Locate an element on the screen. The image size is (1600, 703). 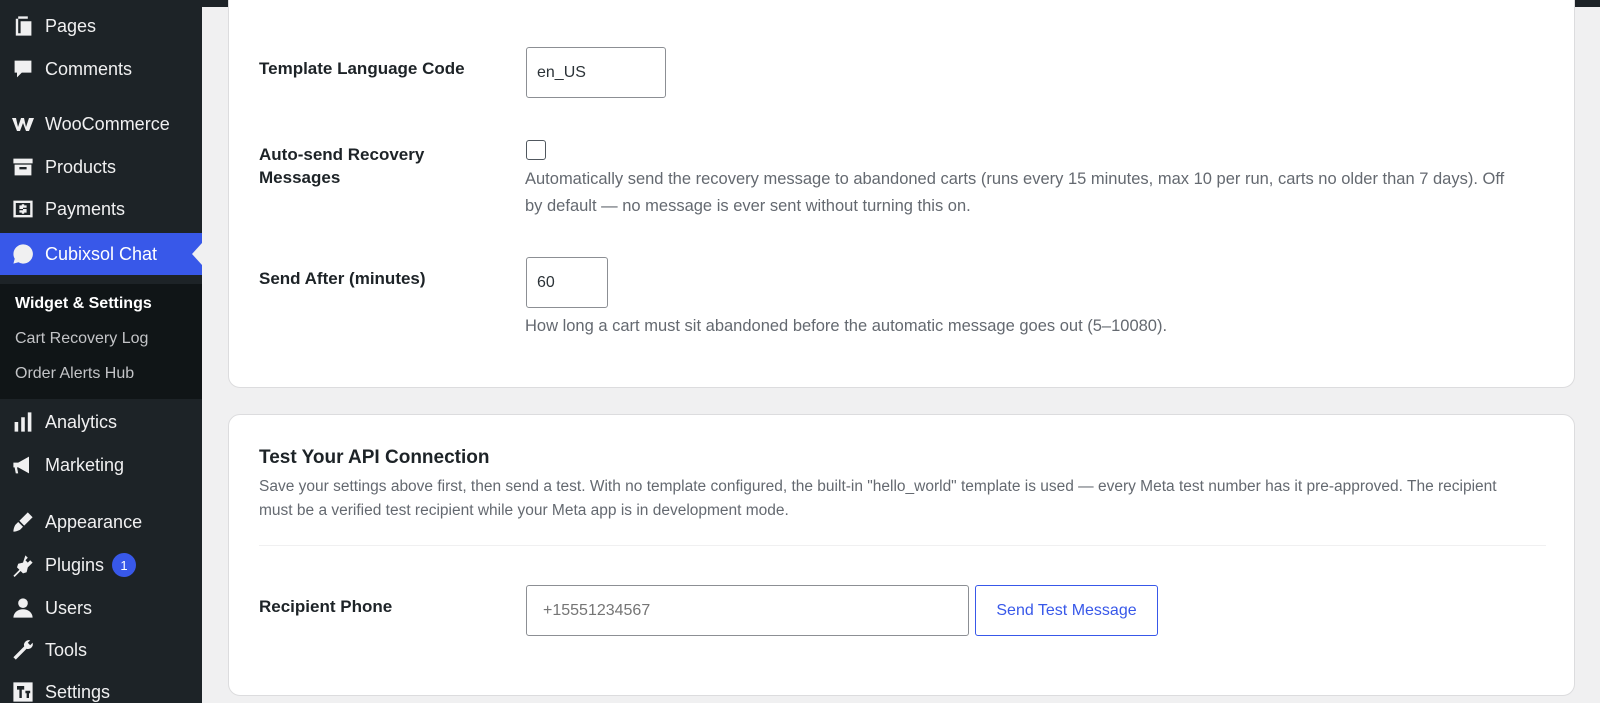
sidebar-item-label: Analytics is located at coordinates (81, 421).